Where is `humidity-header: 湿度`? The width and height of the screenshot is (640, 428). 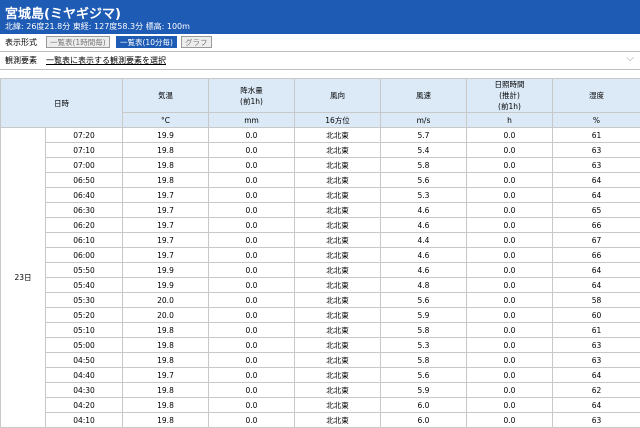
humidity-header: 湿度 is located at coordinates (596, 96).